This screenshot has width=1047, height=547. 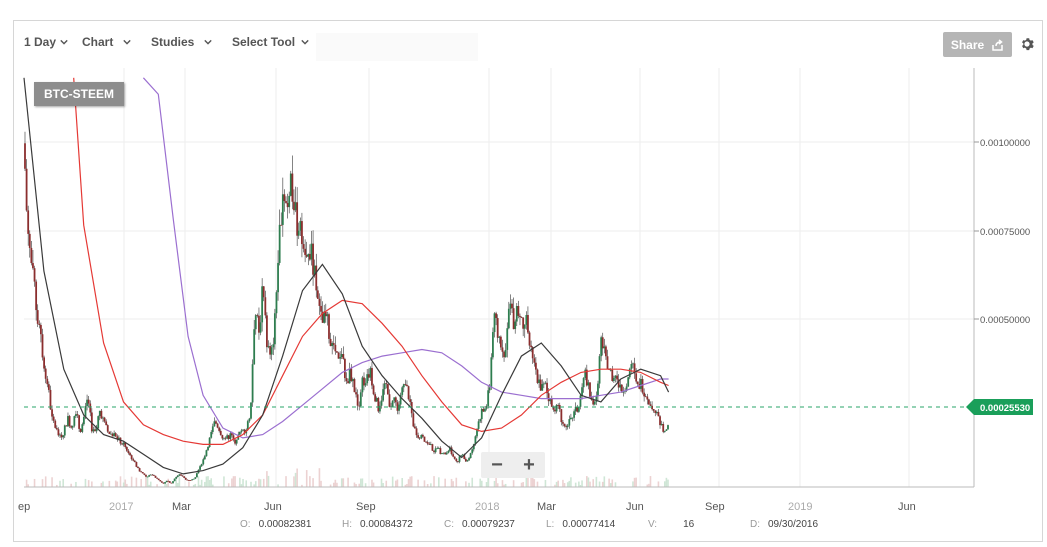 What do you see at coordinates (497, 465) in the screenshot?
I see `zoom-out-button: −` at bounding box center [497, 465].